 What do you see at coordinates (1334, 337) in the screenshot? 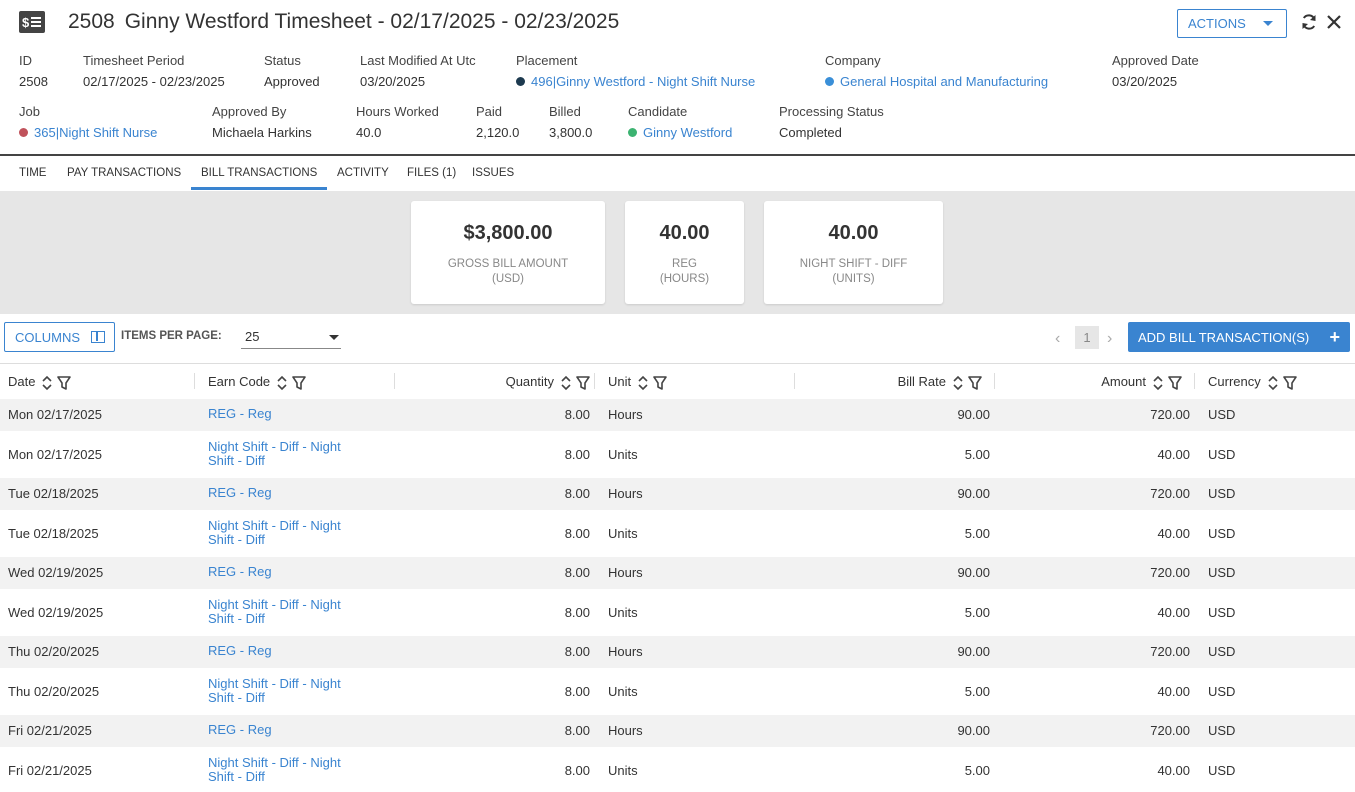
I see `plus-icon: +` at bounding box center [1334, 337].